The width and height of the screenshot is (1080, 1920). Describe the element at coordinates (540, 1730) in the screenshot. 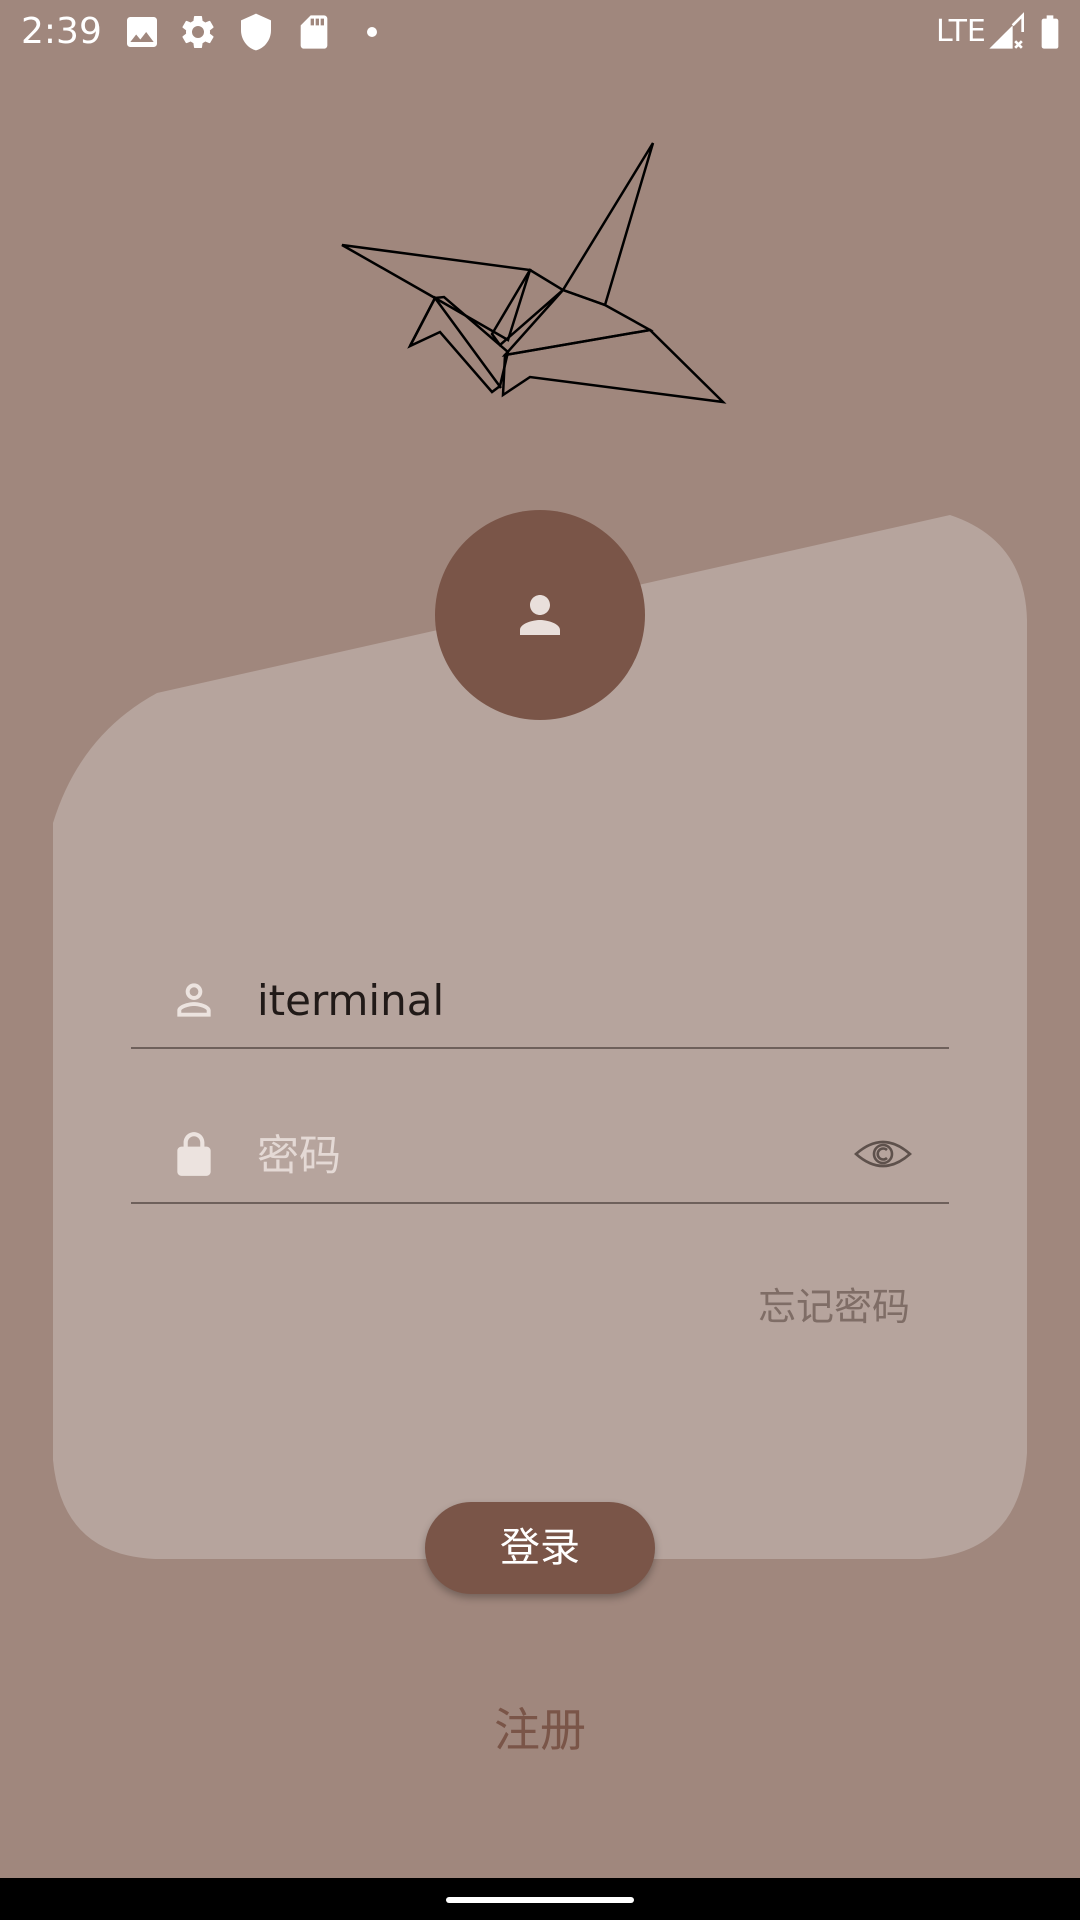

I see `register-link: 注册` at that location.